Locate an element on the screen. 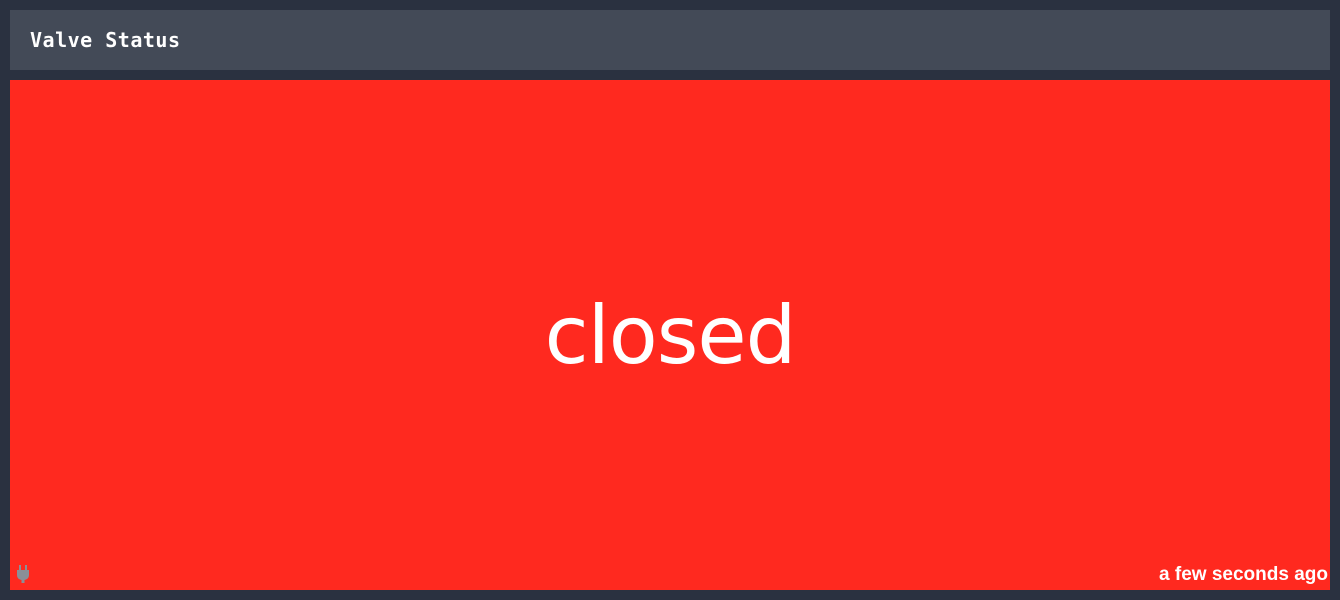 The width and height of the screenshot is (1340, 600). plug-icon is located at coordinates (23, 574).